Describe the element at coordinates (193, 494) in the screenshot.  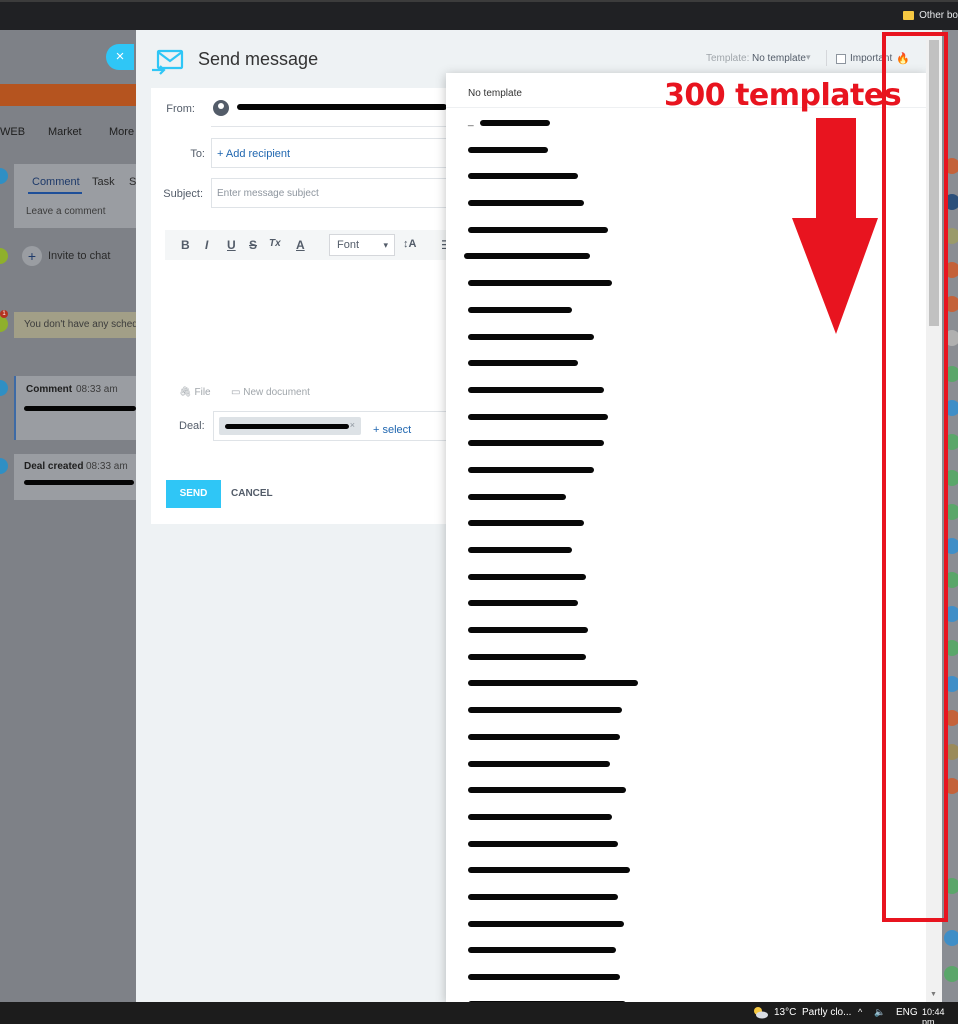
I see `send-button: SEND` at that location.